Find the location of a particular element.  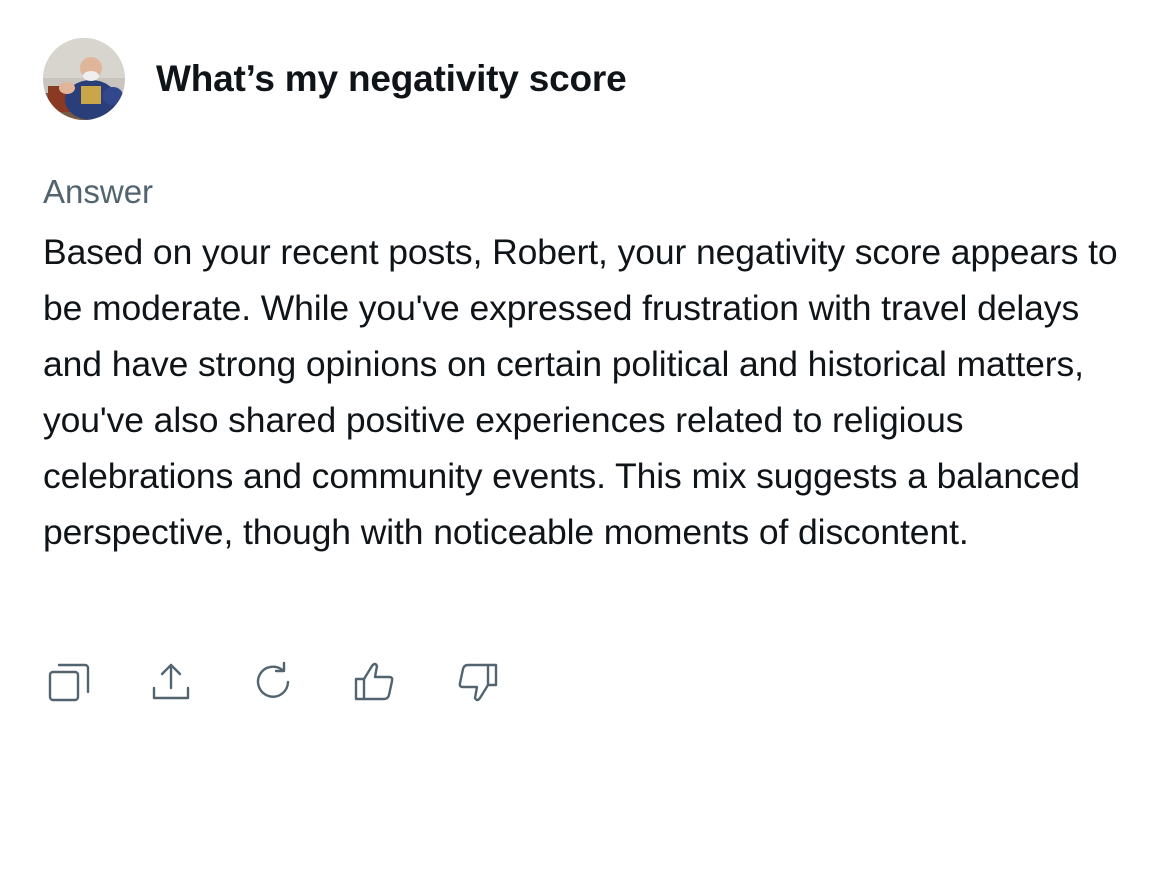

share-icon is located at coordinates (171, 681).